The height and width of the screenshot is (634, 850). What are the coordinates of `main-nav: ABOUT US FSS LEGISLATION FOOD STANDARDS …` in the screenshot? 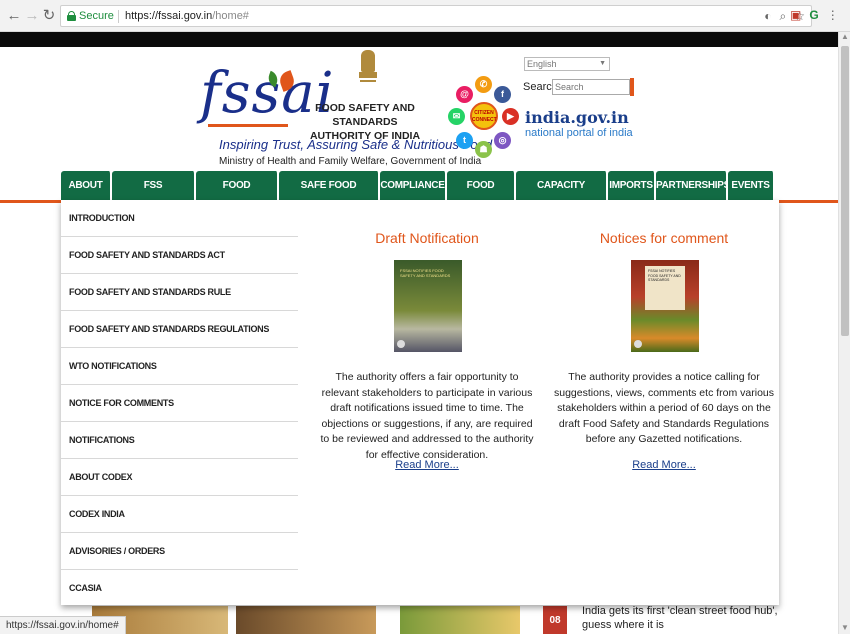 It's located at (418, 195).